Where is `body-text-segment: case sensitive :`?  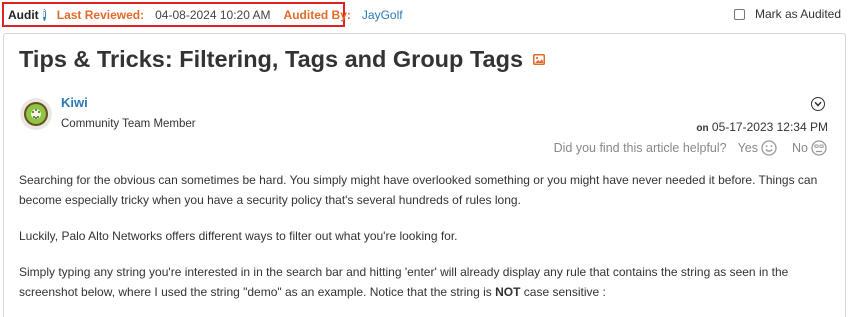
body-text-segment: case sensitive : is located at coordinates (563, 292).